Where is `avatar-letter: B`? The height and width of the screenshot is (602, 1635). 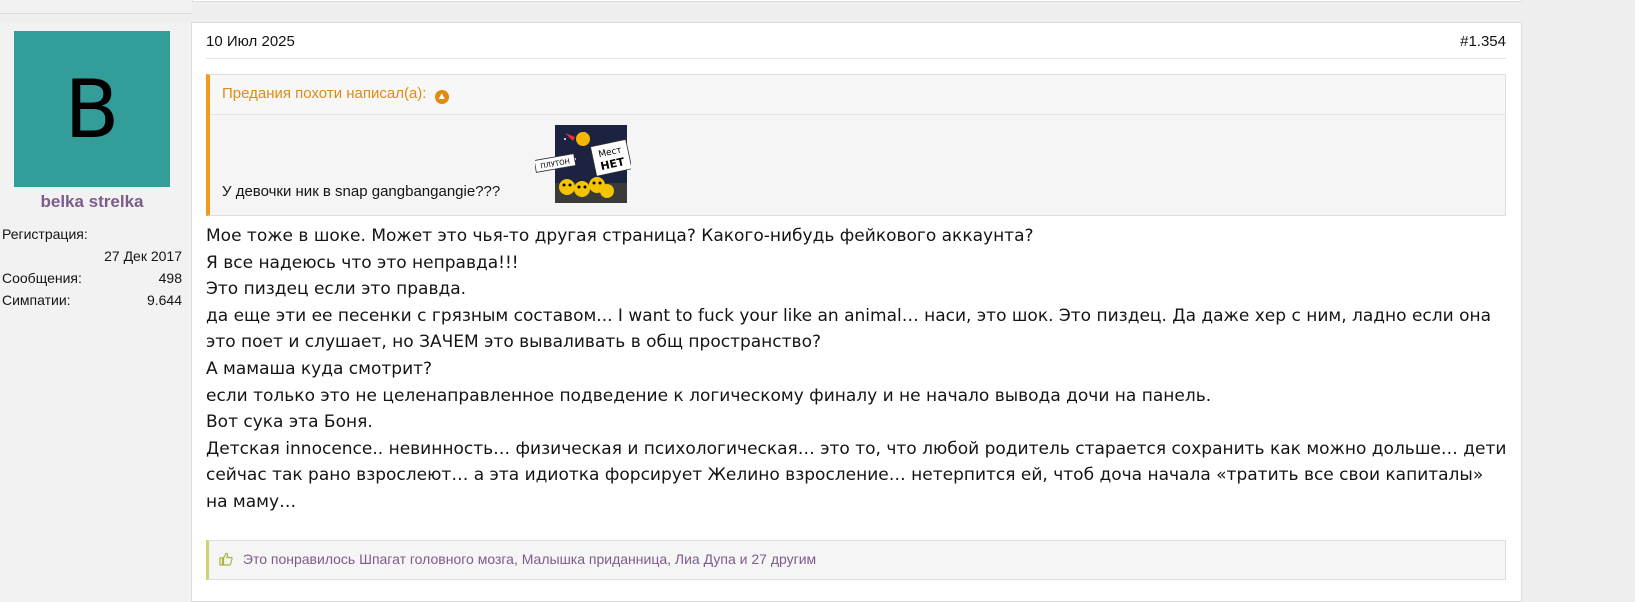 avatar-letter: B is located at coordinates (92, 109).